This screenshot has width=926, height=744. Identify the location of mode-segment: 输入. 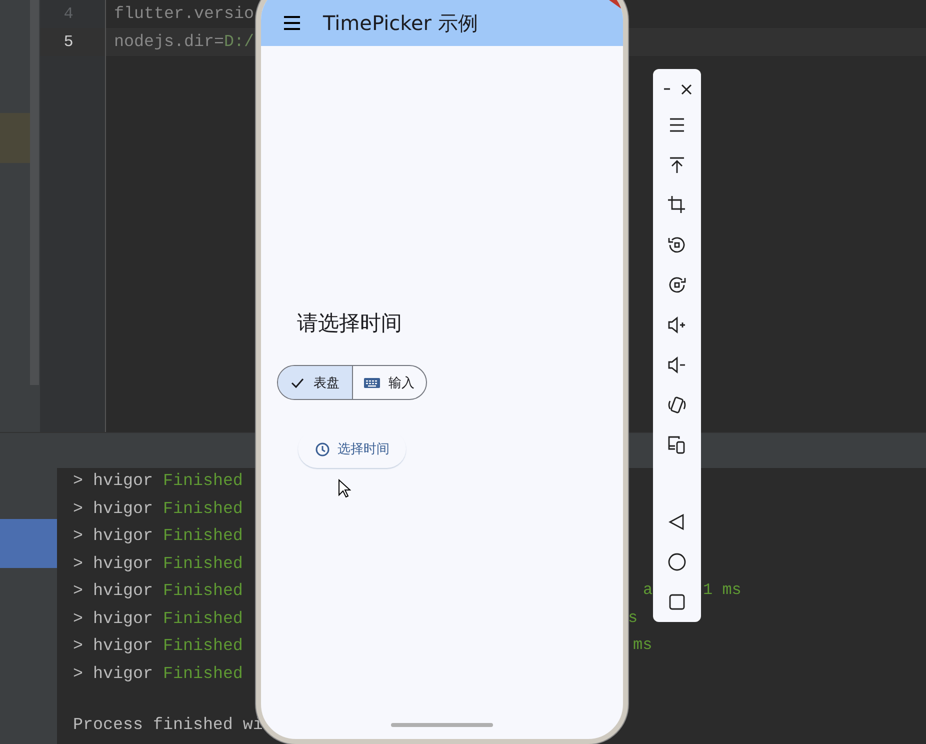
(389, 382).